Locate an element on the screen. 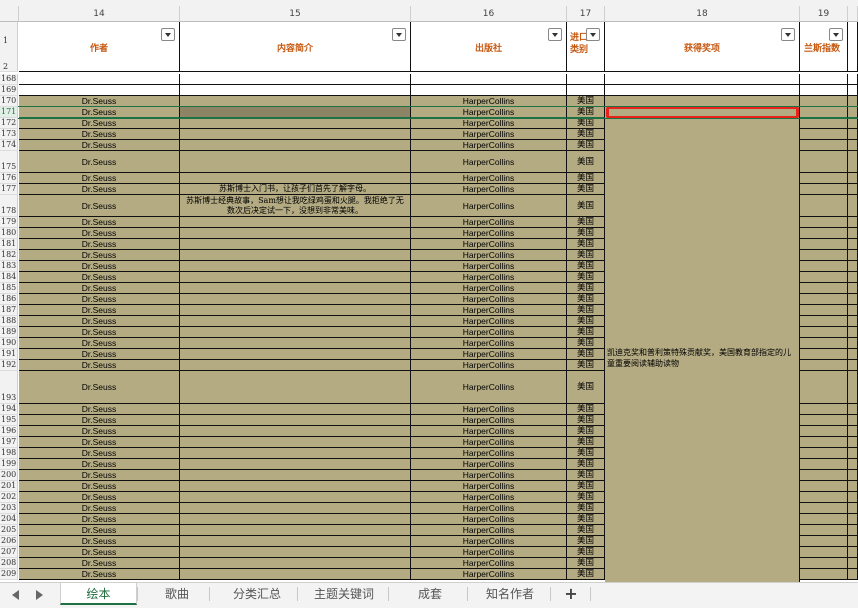 The image size is (858, 608). row-header-1: 12 is located at coordinates (9, 47).